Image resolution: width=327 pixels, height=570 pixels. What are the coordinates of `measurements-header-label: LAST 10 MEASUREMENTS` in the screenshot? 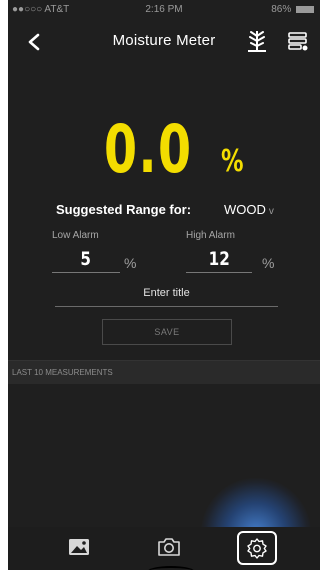 It's located at (62, 372).